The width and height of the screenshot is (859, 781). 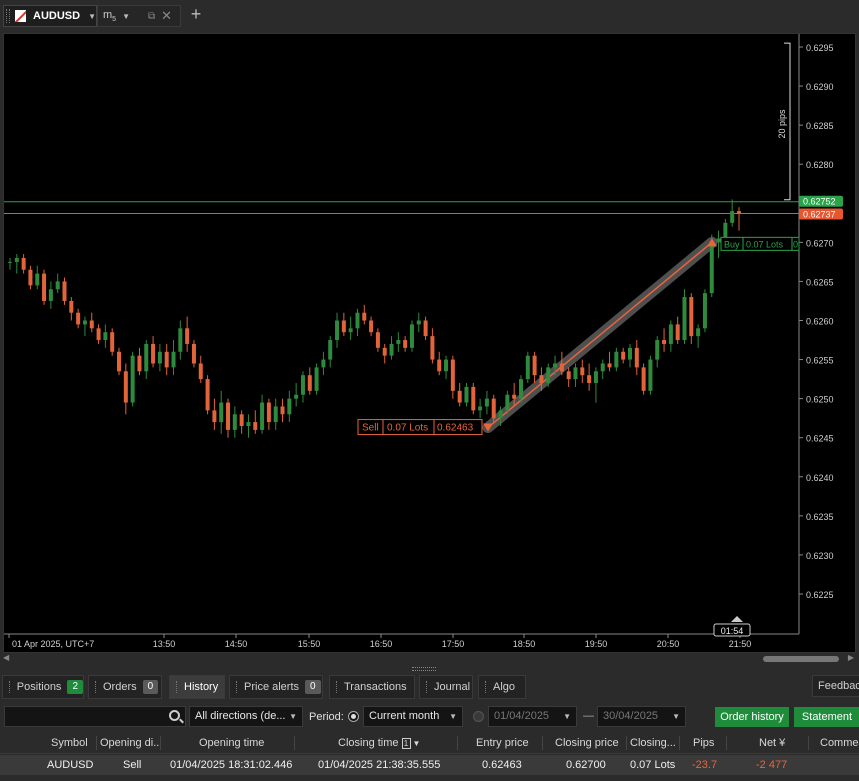 I want to click on timeframe-tab: m5 ▼ ⧉ ✕, so click(x=139, y=16).